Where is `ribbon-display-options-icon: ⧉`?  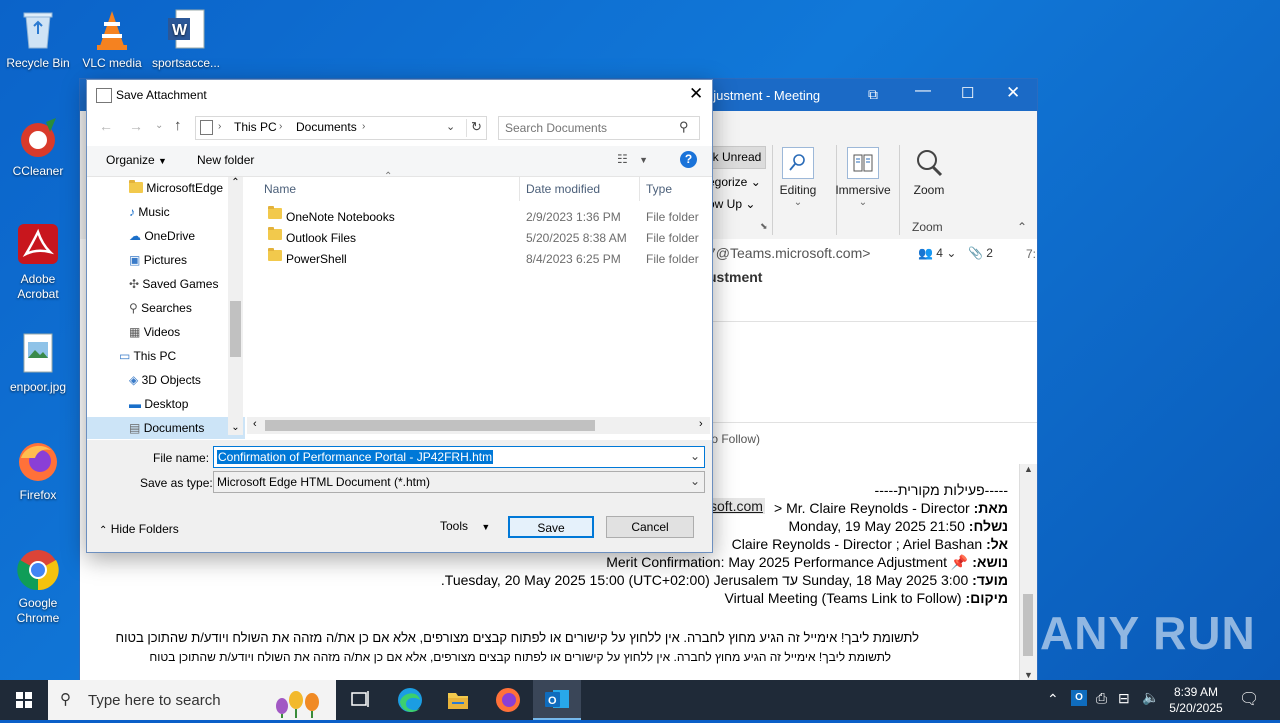
ribbon-display-options-icon: ⧉ is located at coordinates (873, 94).